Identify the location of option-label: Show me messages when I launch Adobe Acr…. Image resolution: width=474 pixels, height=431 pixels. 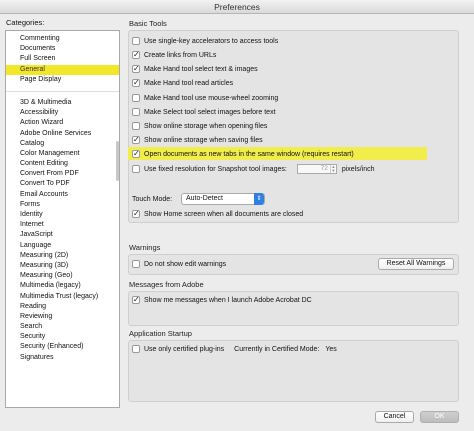
(228, 300).